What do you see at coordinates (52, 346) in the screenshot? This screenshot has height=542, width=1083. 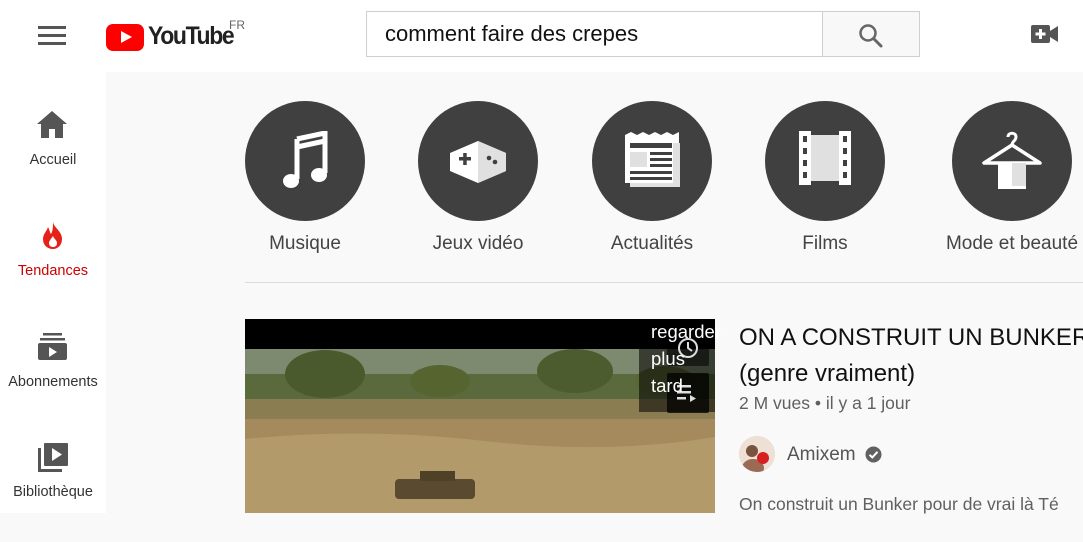 I see `subscriptions-icon` at bounding box center [52, 346].